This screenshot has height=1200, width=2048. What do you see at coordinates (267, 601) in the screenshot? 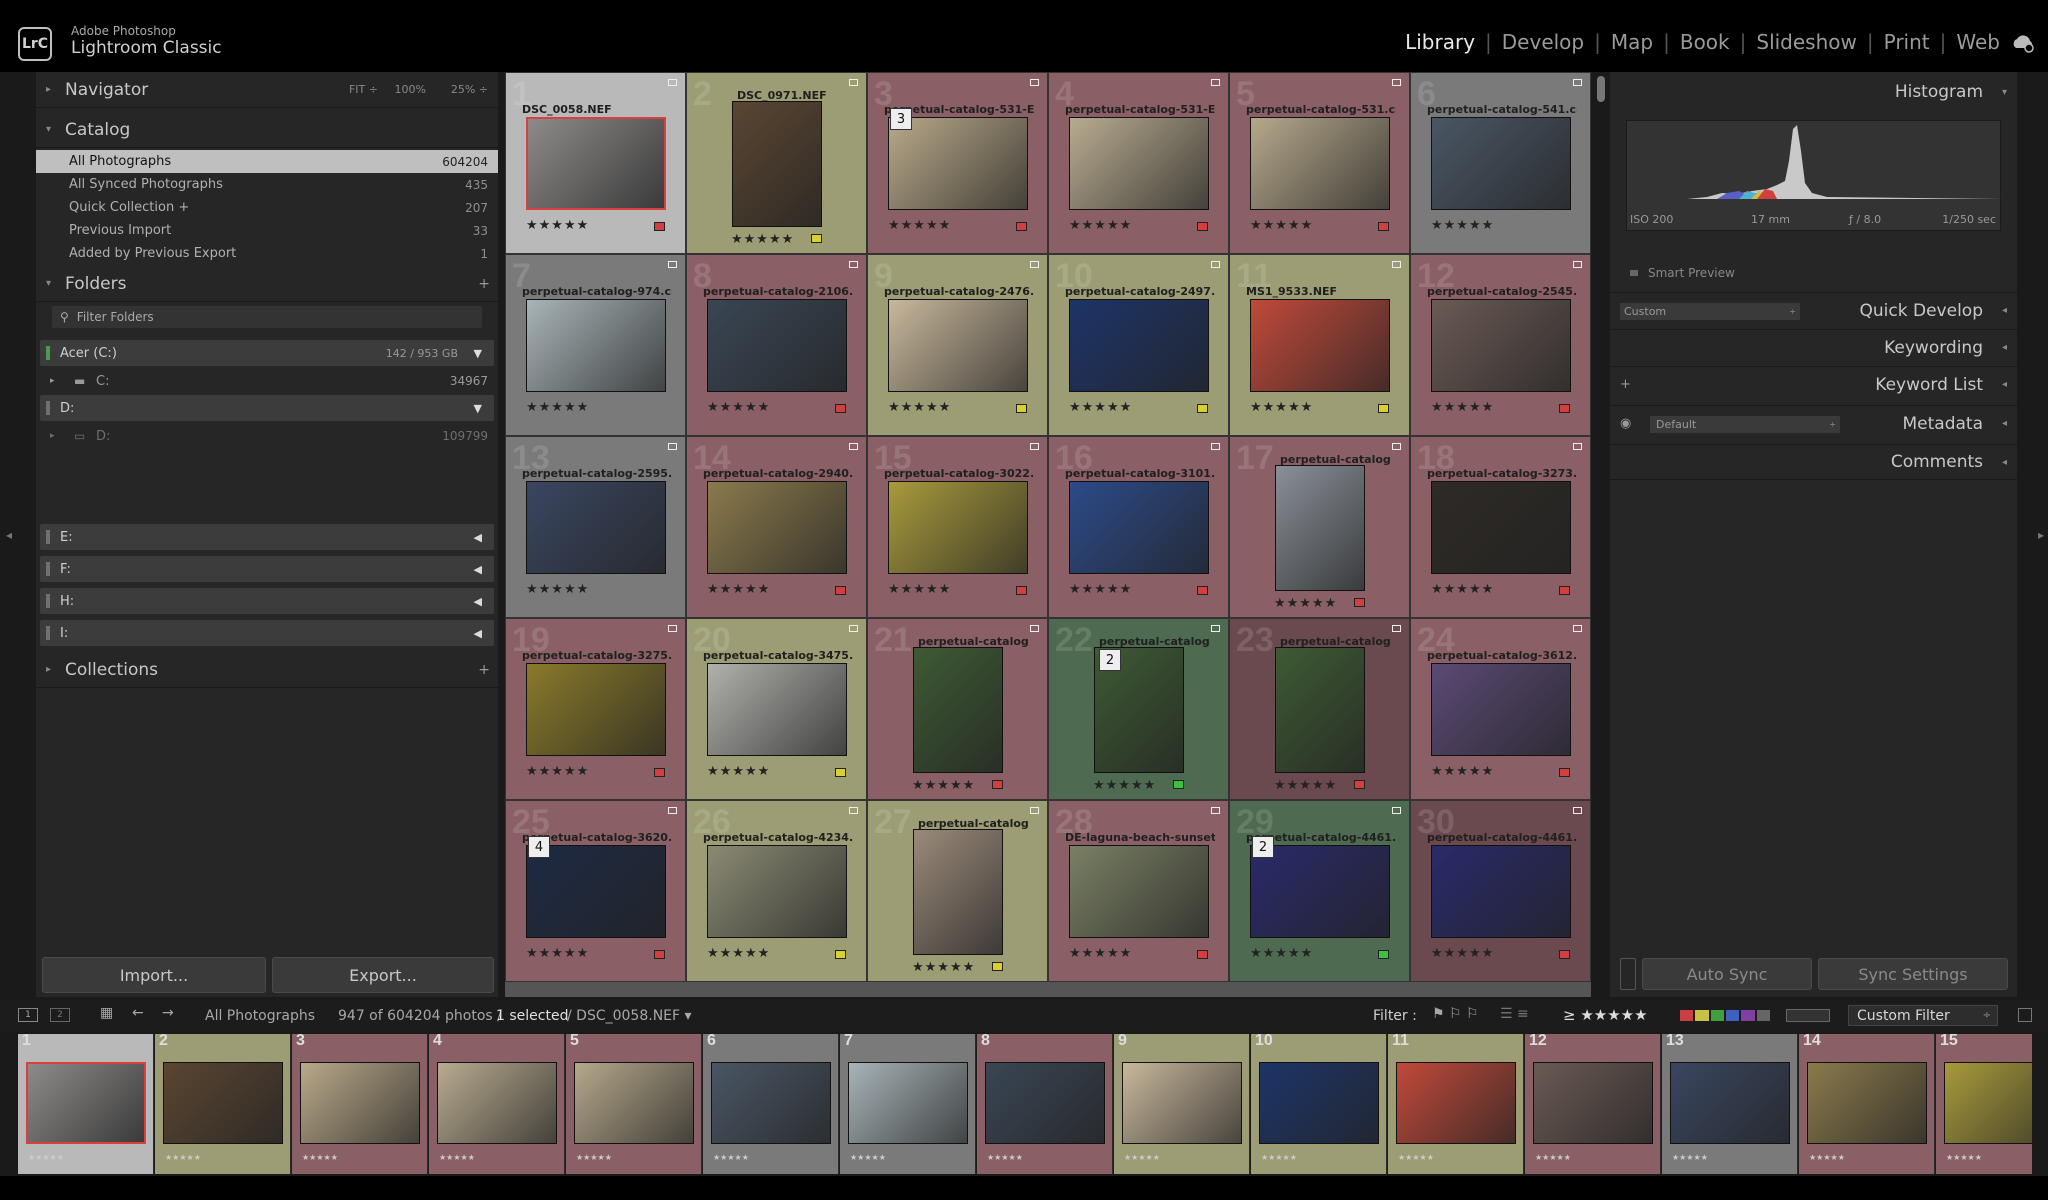
I see `volume-h: H: ◀` at bounding box center [267, 601].